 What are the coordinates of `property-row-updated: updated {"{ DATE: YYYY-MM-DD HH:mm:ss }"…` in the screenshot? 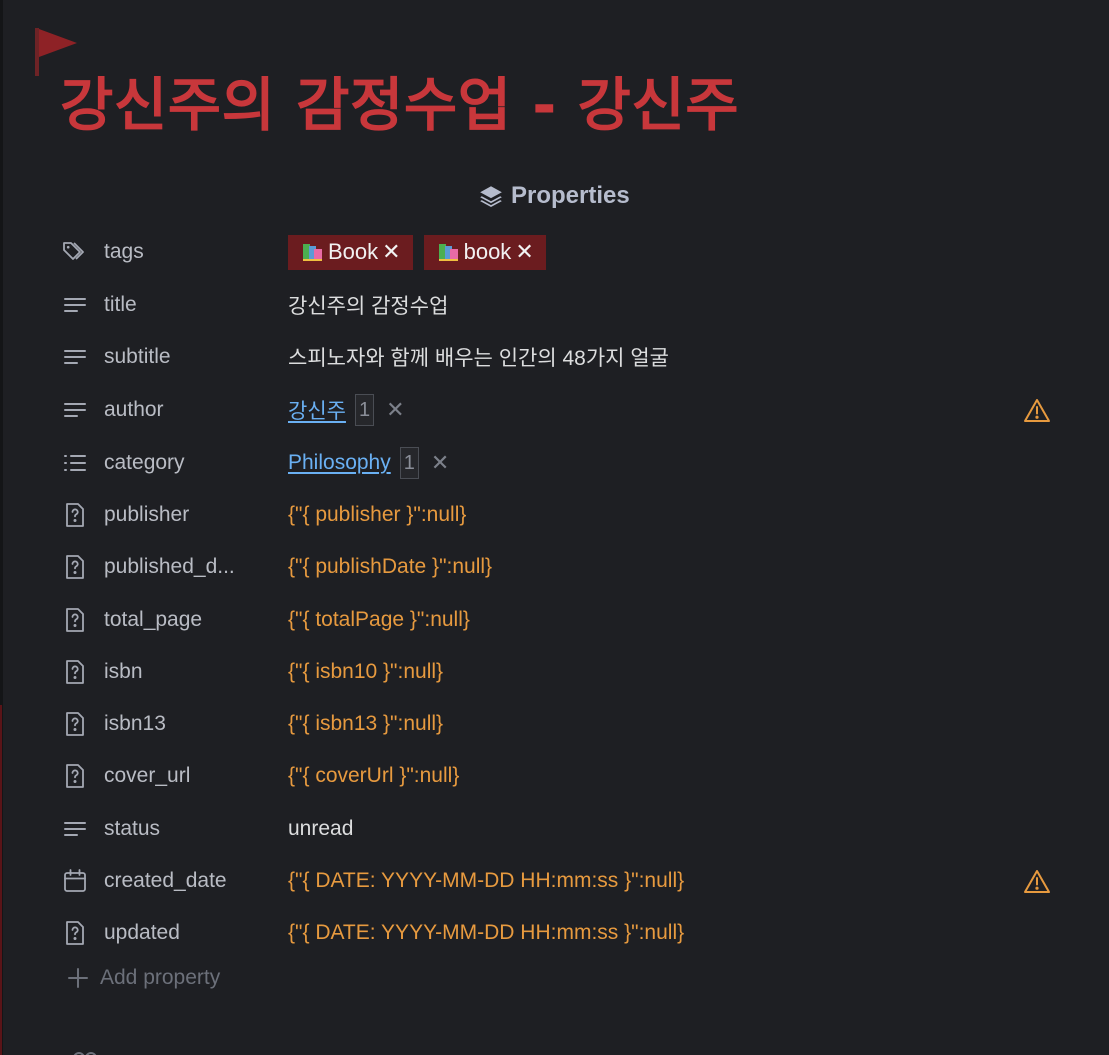 It's located at (560, 933).